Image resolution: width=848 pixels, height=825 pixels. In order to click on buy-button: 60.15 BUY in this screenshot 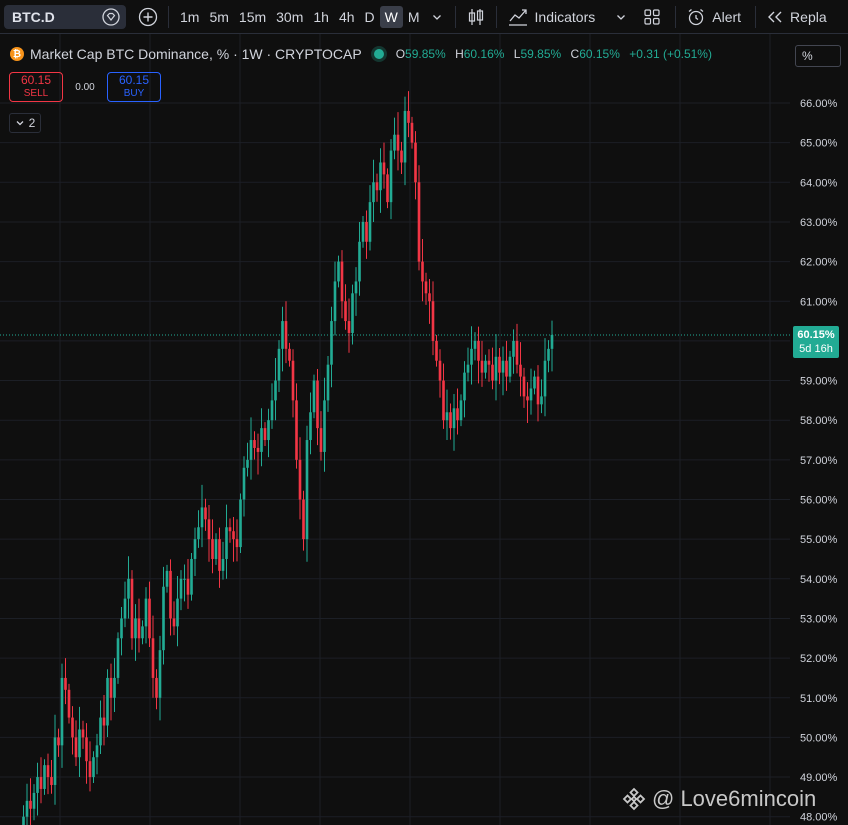, I will do `click(134, 87)`.